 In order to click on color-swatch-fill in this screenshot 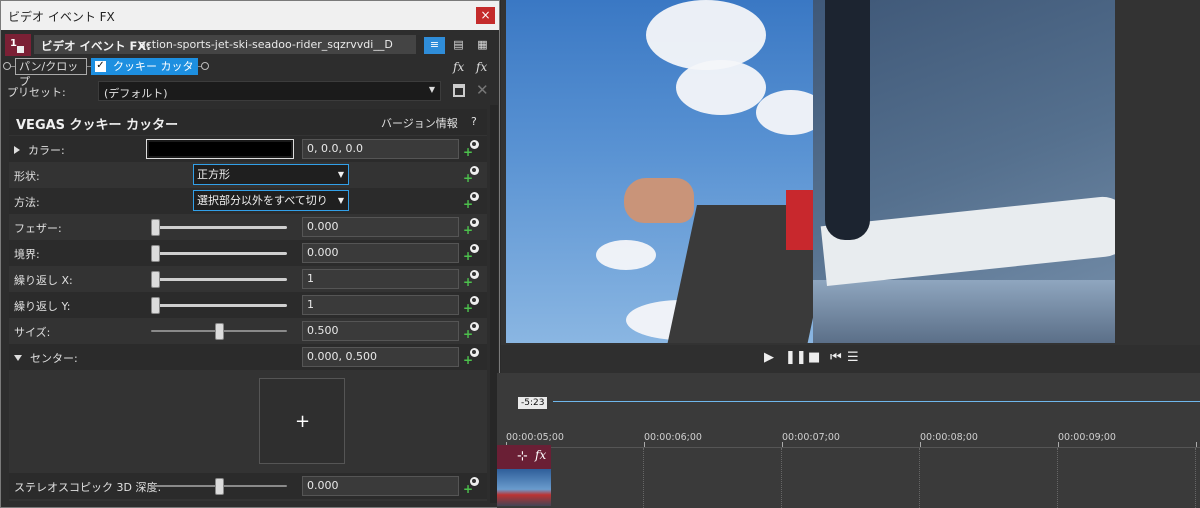, I will do `click(220, 149)`.